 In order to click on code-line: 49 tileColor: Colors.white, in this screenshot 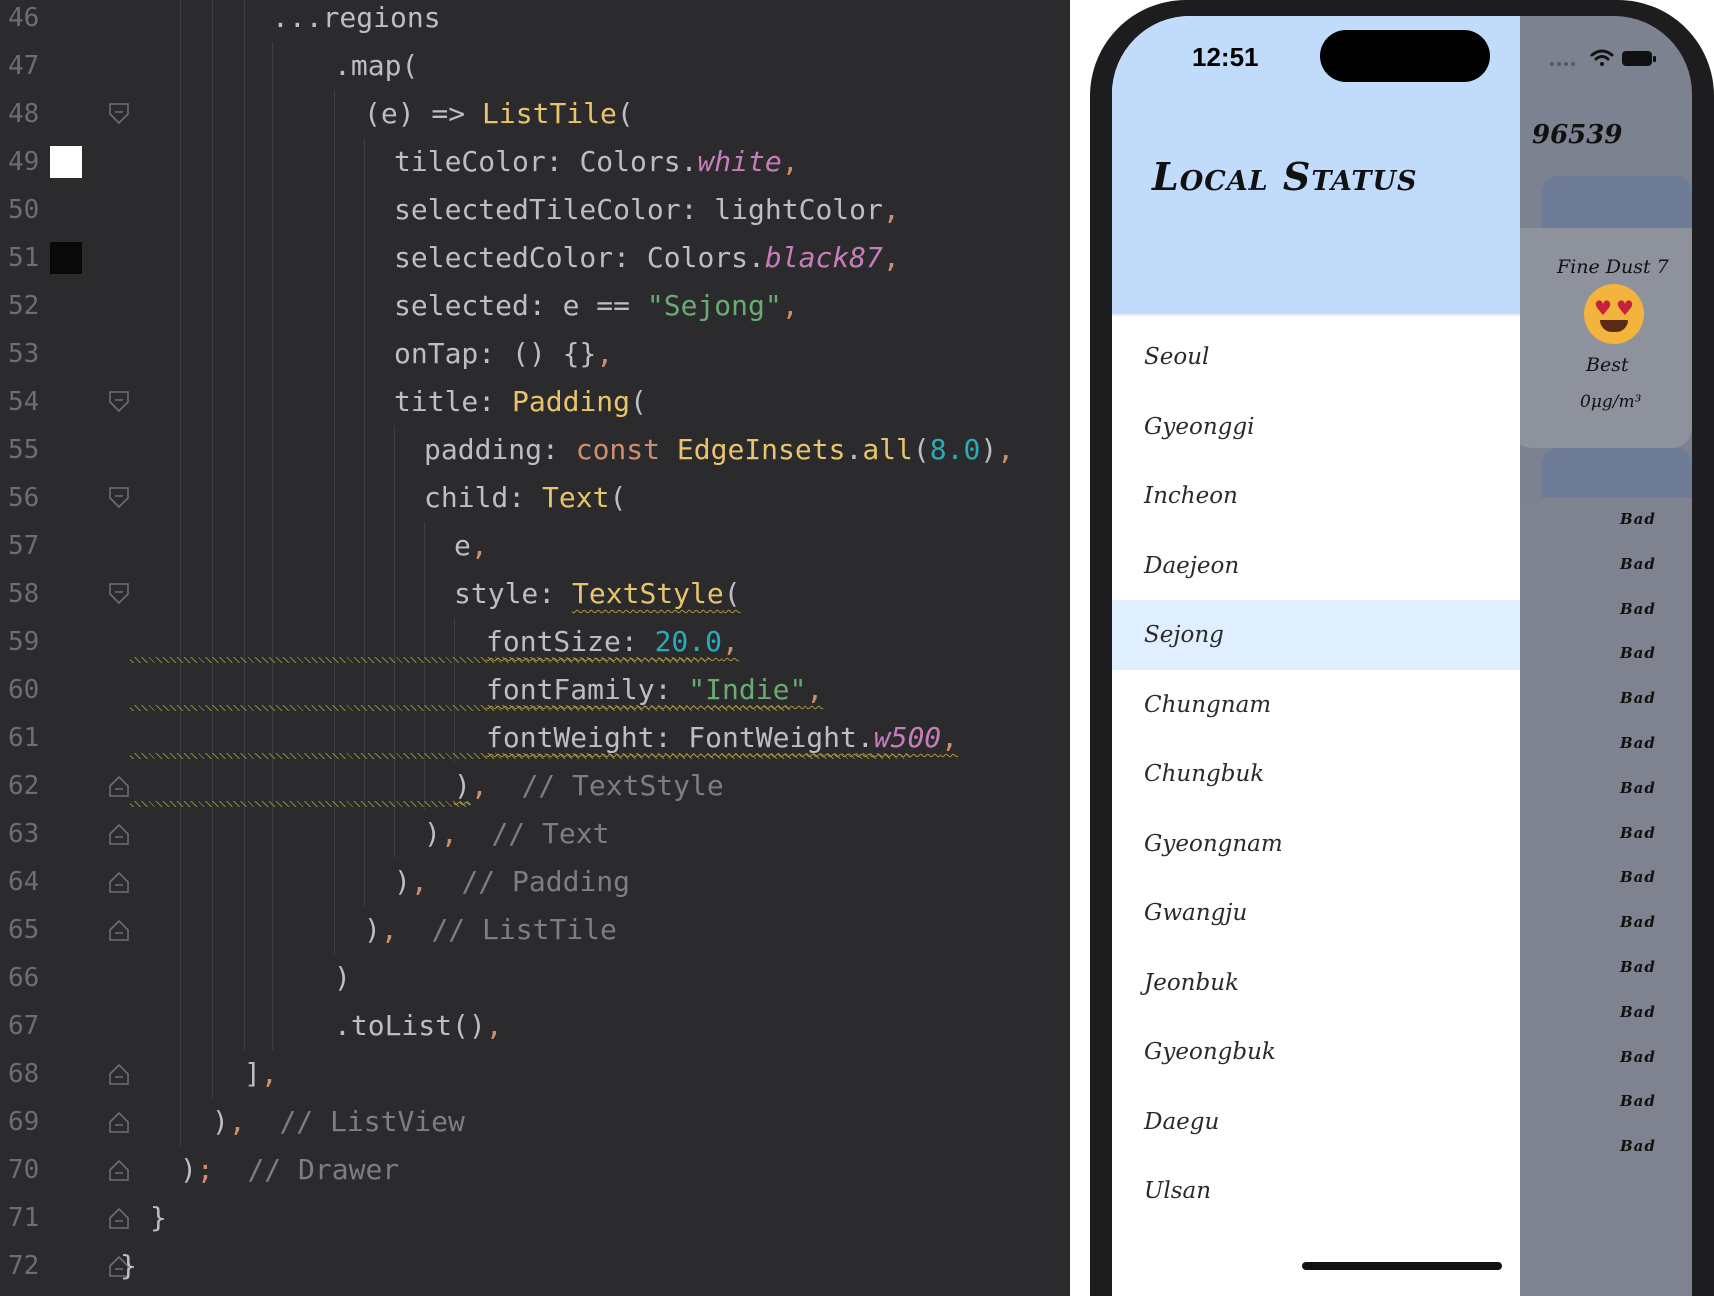, I will do `click(535, 162)`.